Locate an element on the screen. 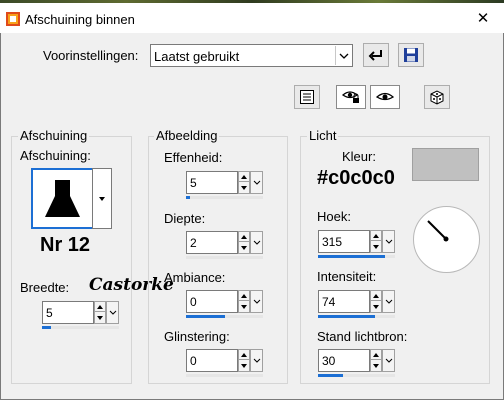 Image resolution: width=504 pixels, height=400 pixels. toggle-list-button is located at coordinates (307, 97).